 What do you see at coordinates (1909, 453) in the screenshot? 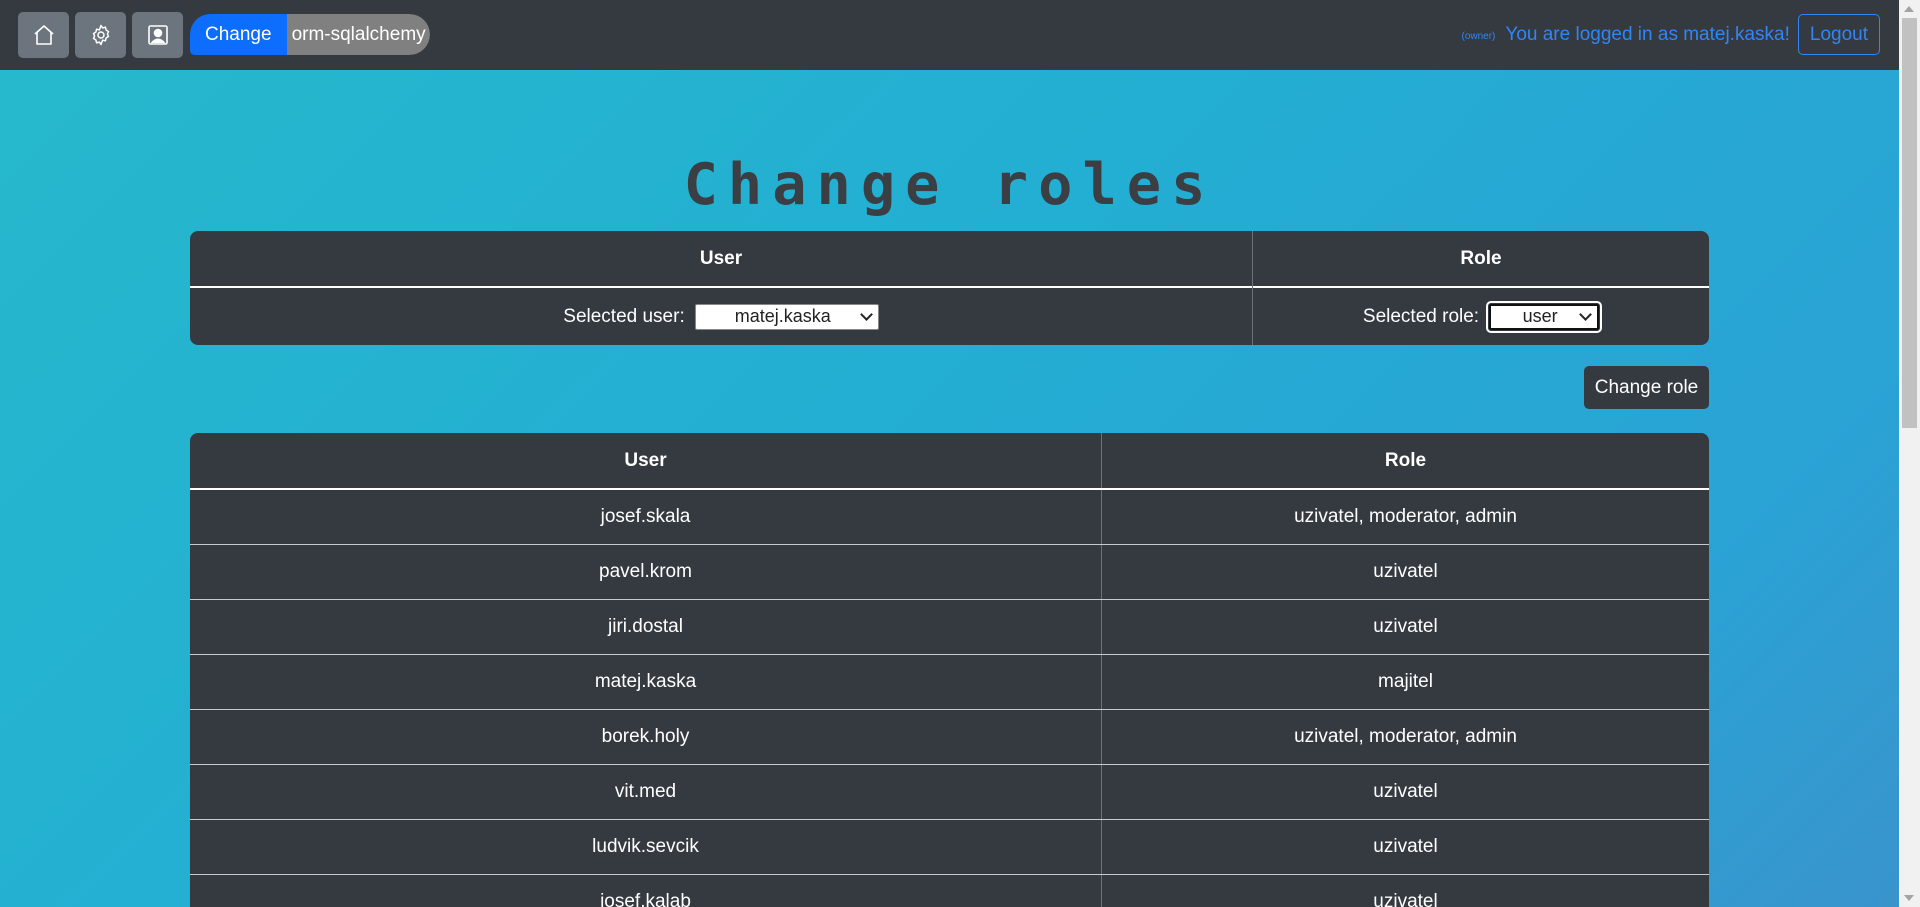
I see `vertical-scrollbar` at bounding box center [1909, 453].